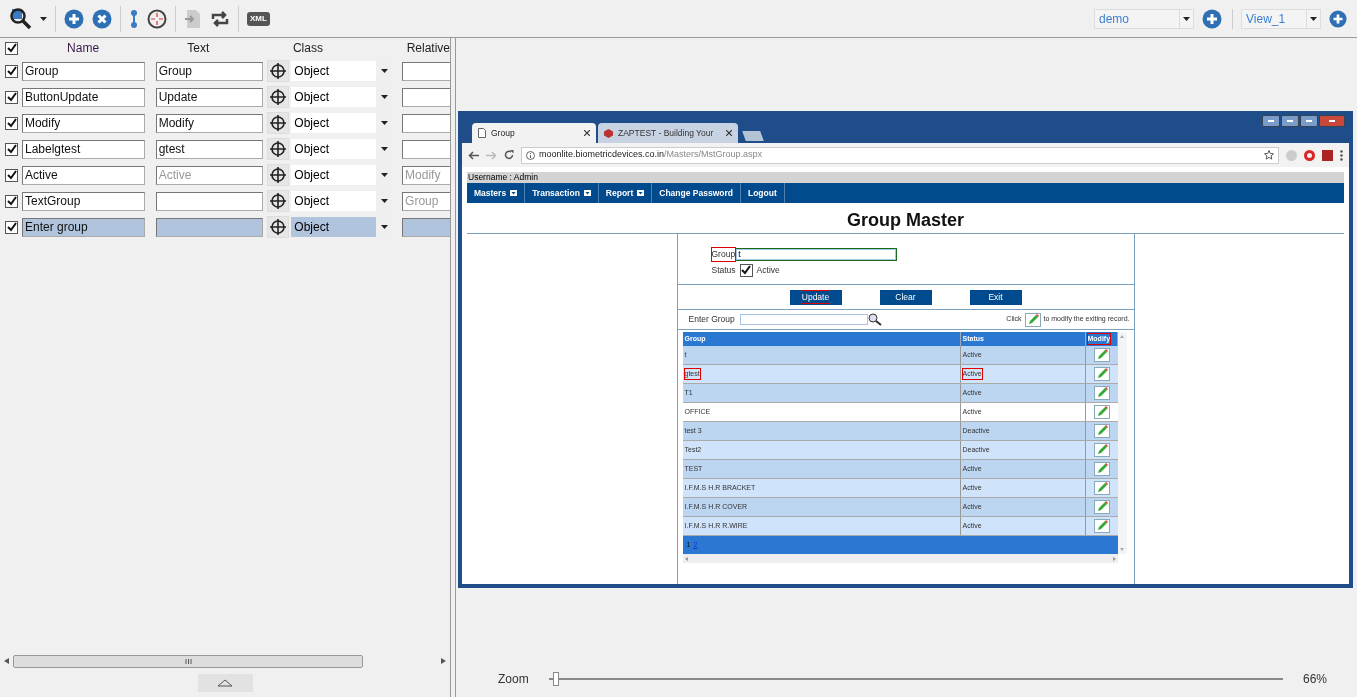 Image resolution: width=1357 pixels, height=697 pixels. I want to click on menu-item: Change Password, so click(696, 193).